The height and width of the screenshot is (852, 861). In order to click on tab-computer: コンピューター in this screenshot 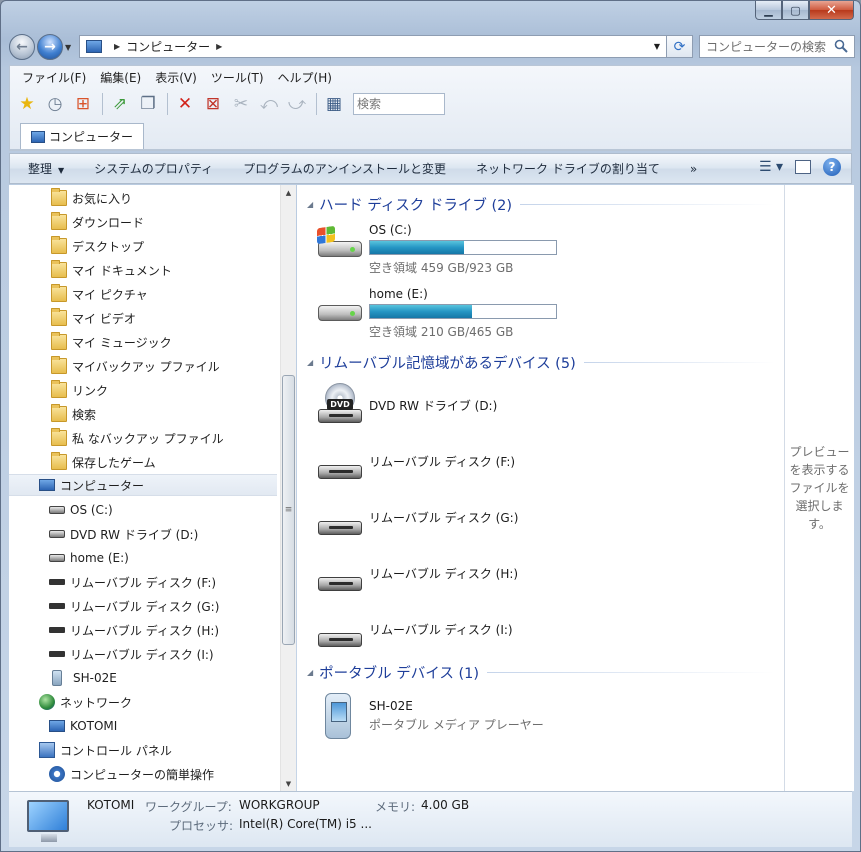, I will do `click(82, 136)`.